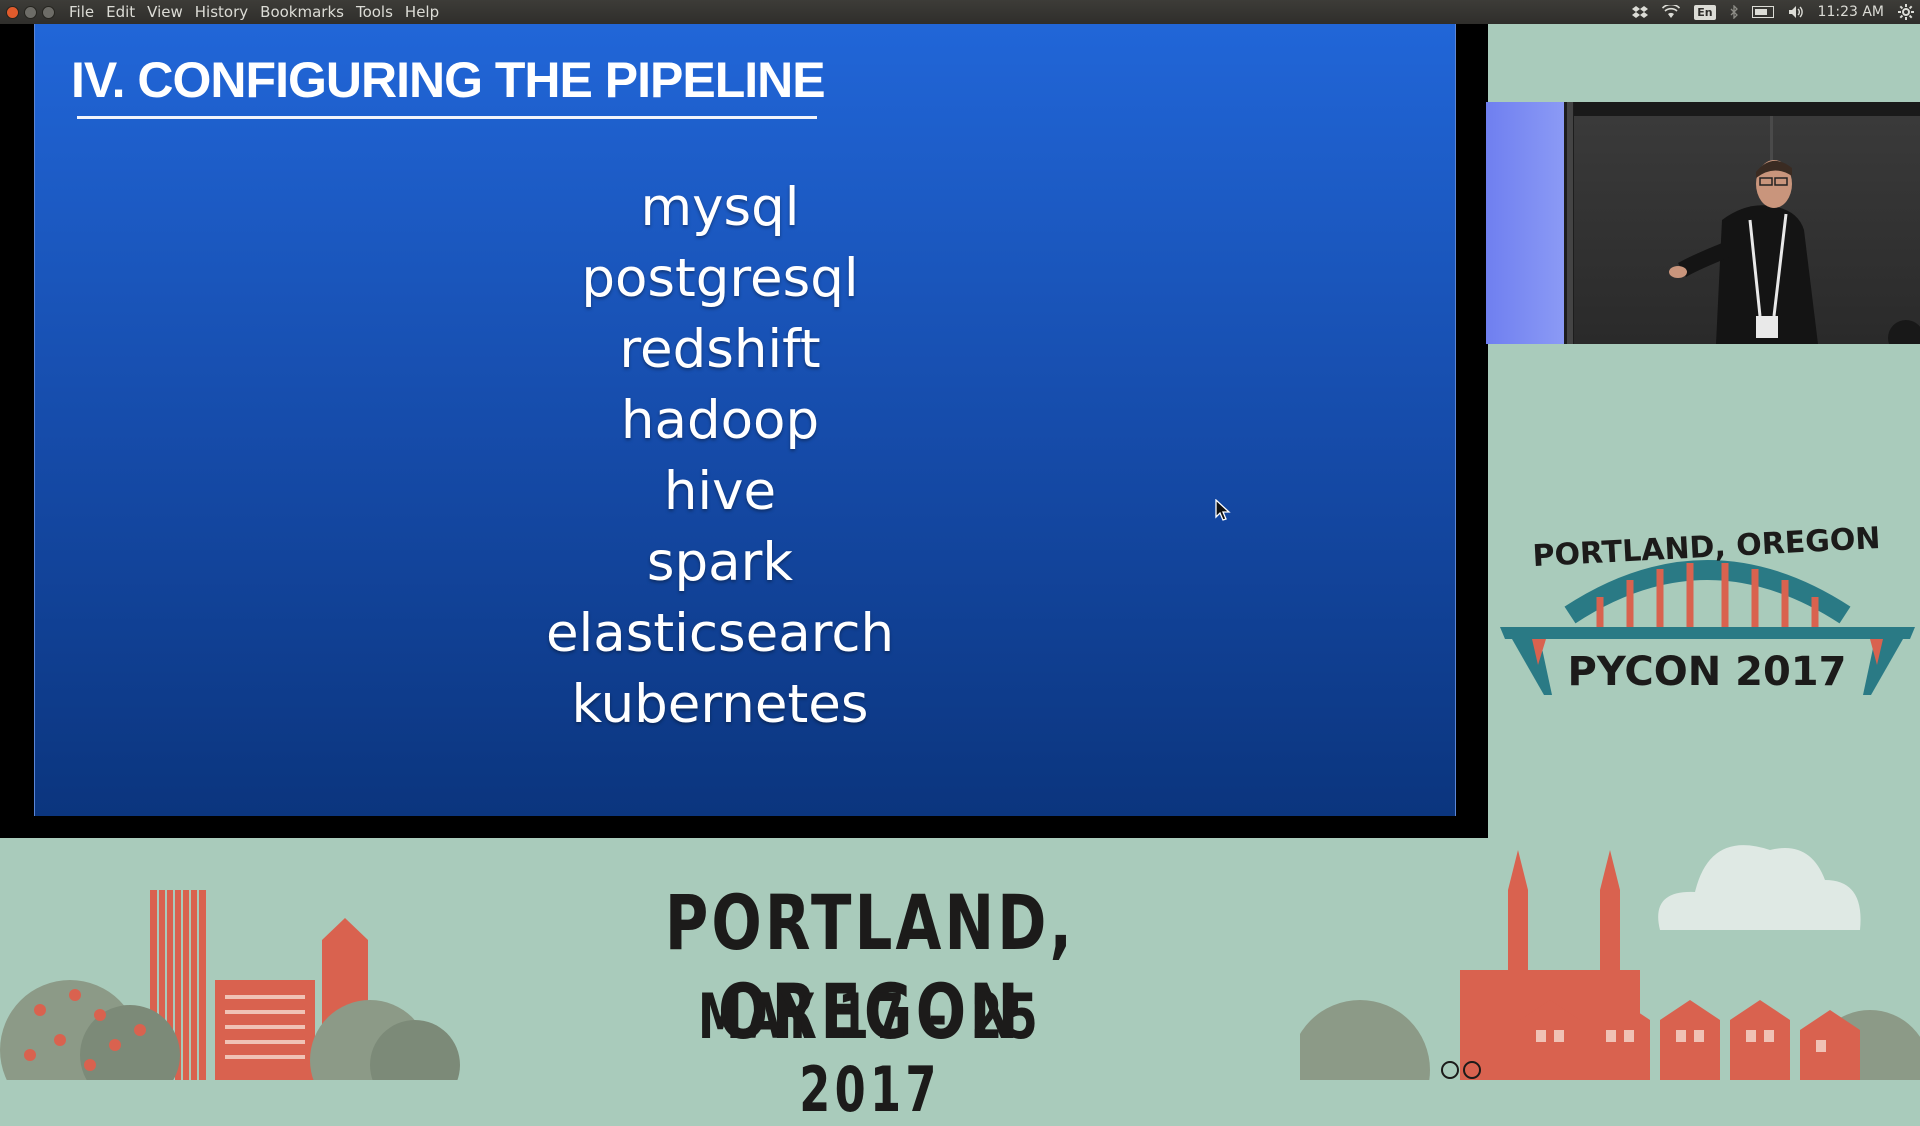 Image resolution: width=1920 pixels, height=1126 pixels. I want to click on system-tray: En 11:23 AM, so click(1773, 12).